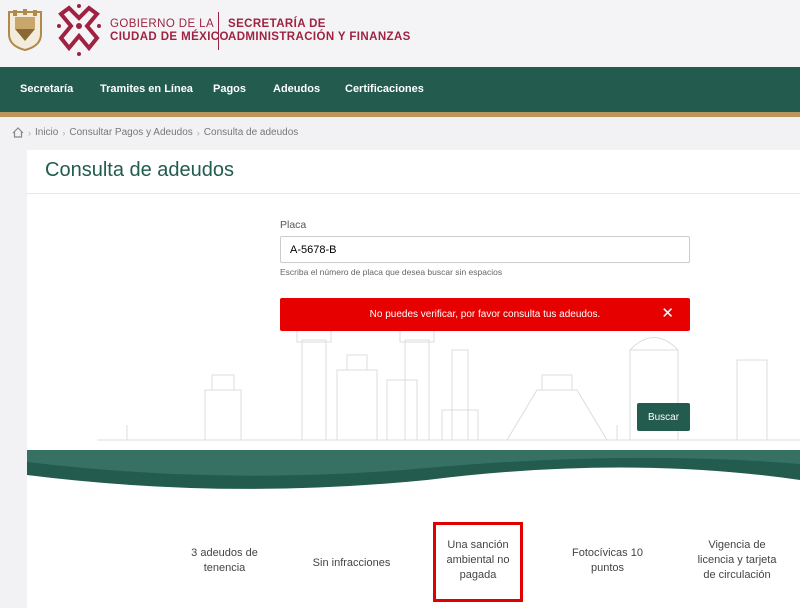 Image resolution: width=800 pixels, height=608 pixels. Describe the element at coordinates (319, 37) in the screenshot. I see `secretaria-line2: ADMINISTRACIÓN Y FINANZAS` at that location.